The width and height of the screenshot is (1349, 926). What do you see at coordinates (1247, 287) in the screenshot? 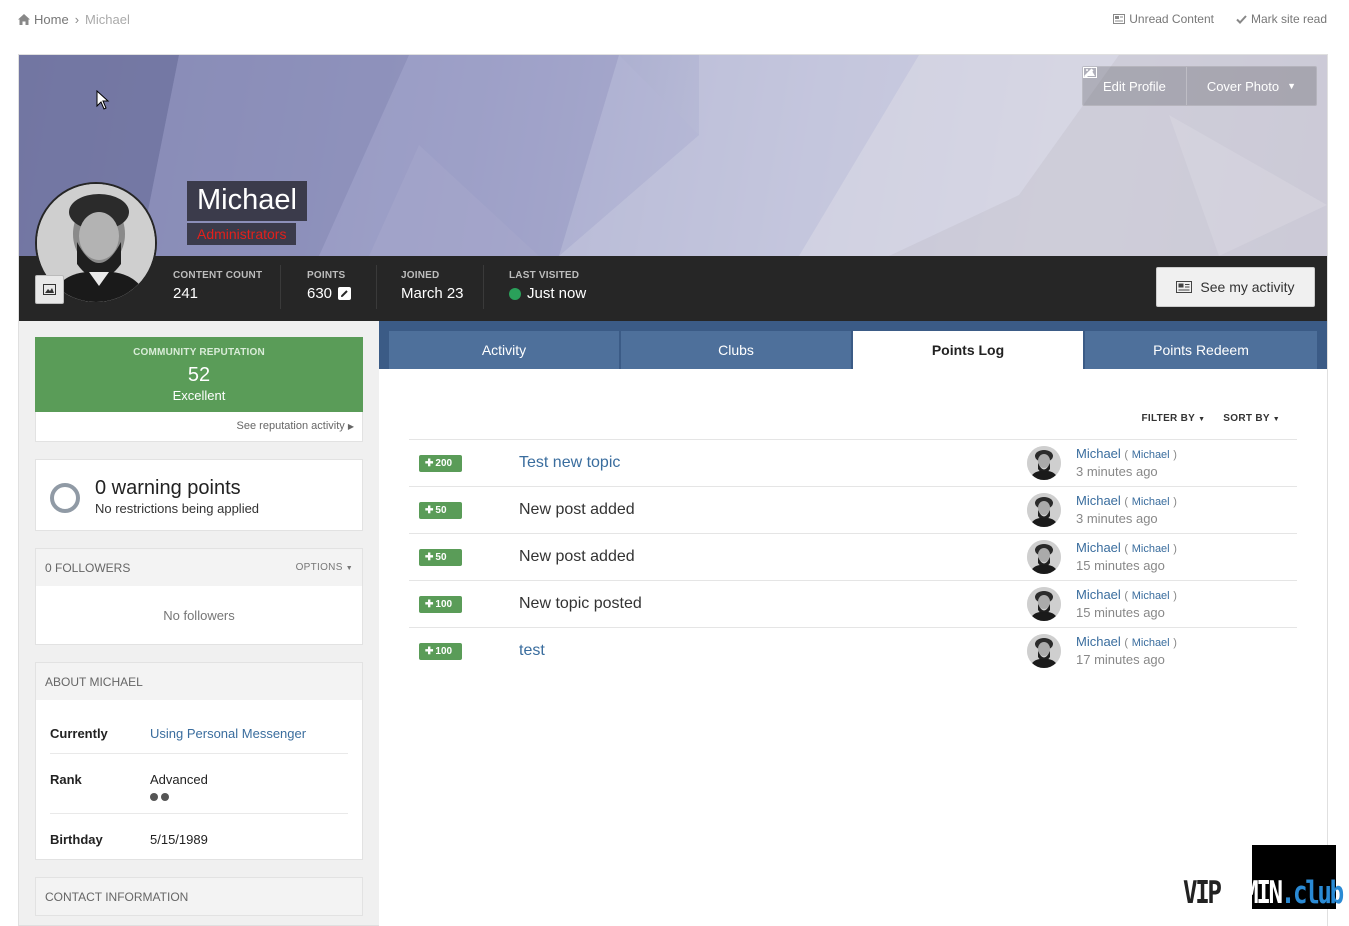
I see `see-my-activity-label: See my activity` at bounding box center [1247, 287].